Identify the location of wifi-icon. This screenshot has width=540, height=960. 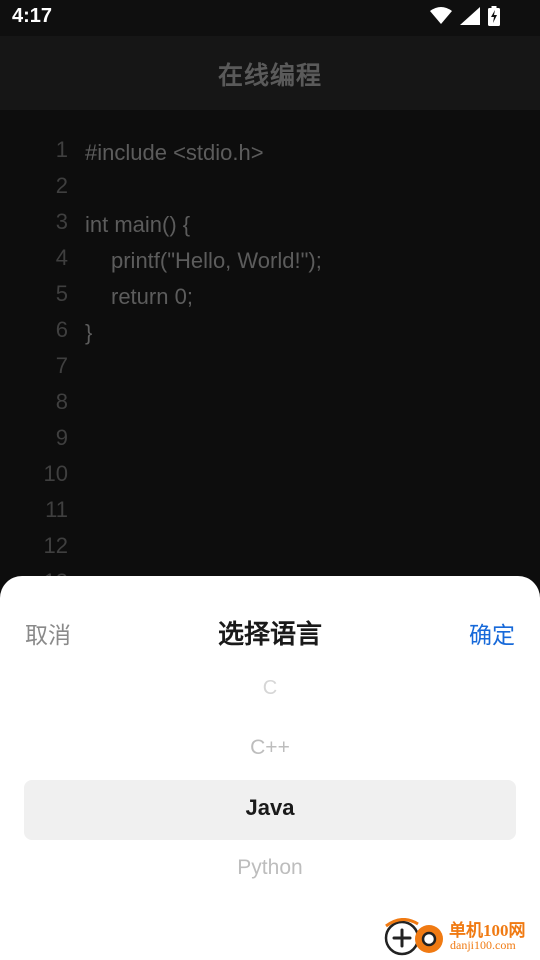
(441, 18).